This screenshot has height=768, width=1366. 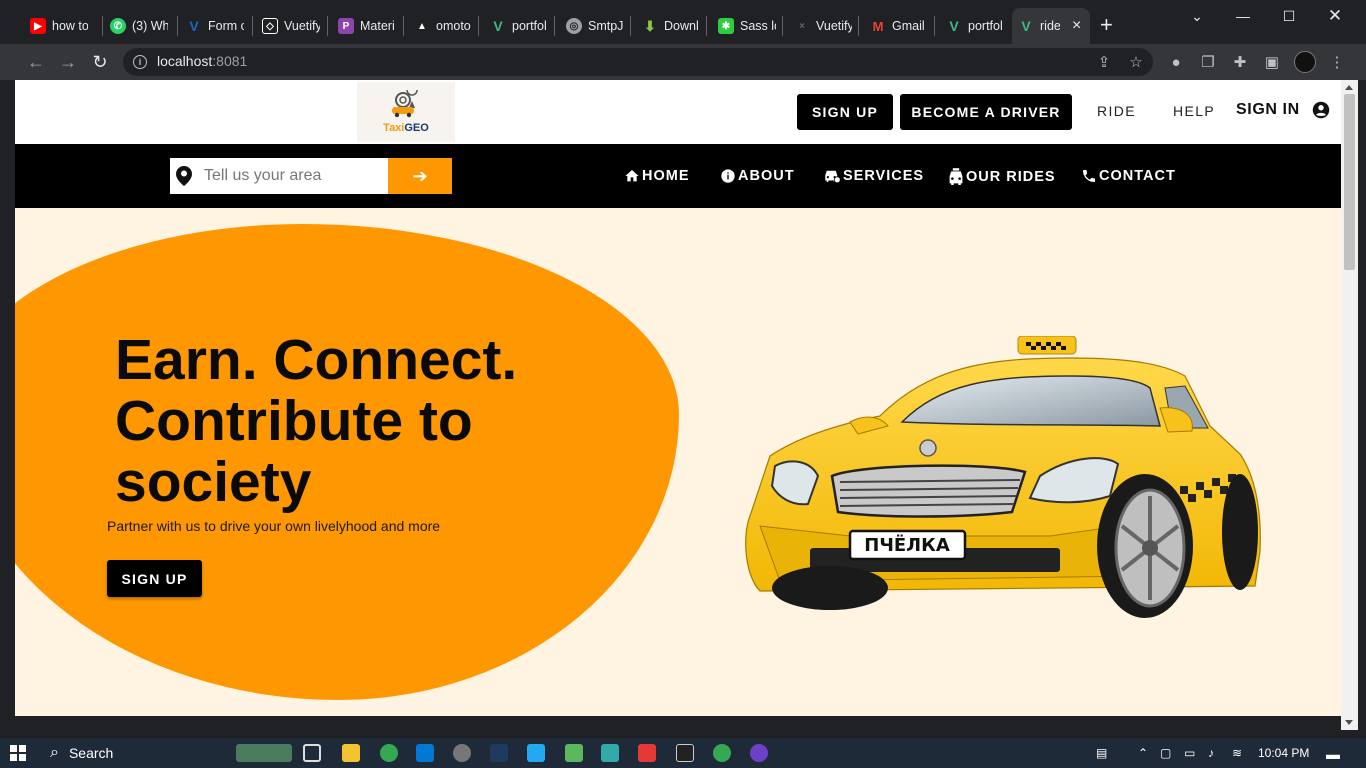 I want to click on tab-title: portfol, so click(x=985, y=26).